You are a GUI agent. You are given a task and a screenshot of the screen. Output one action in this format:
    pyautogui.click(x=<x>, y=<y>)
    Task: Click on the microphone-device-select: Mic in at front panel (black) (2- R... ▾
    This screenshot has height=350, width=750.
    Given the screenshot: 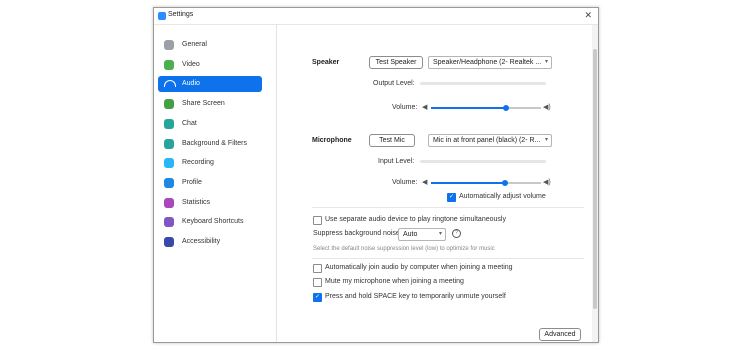 What is the action you would take?
    pyautogui.click(x=490, y=140)
    